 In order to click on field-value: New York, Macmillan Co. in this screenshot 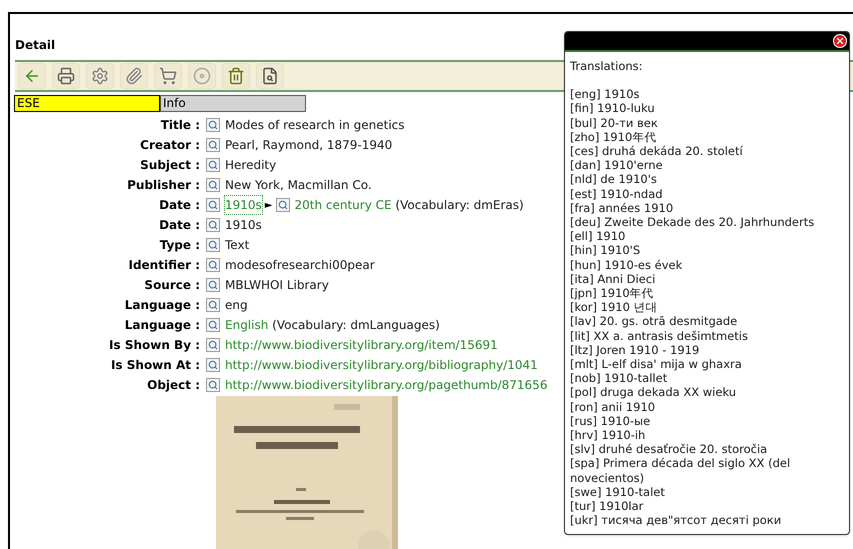, I will do `click(298, 185)`.